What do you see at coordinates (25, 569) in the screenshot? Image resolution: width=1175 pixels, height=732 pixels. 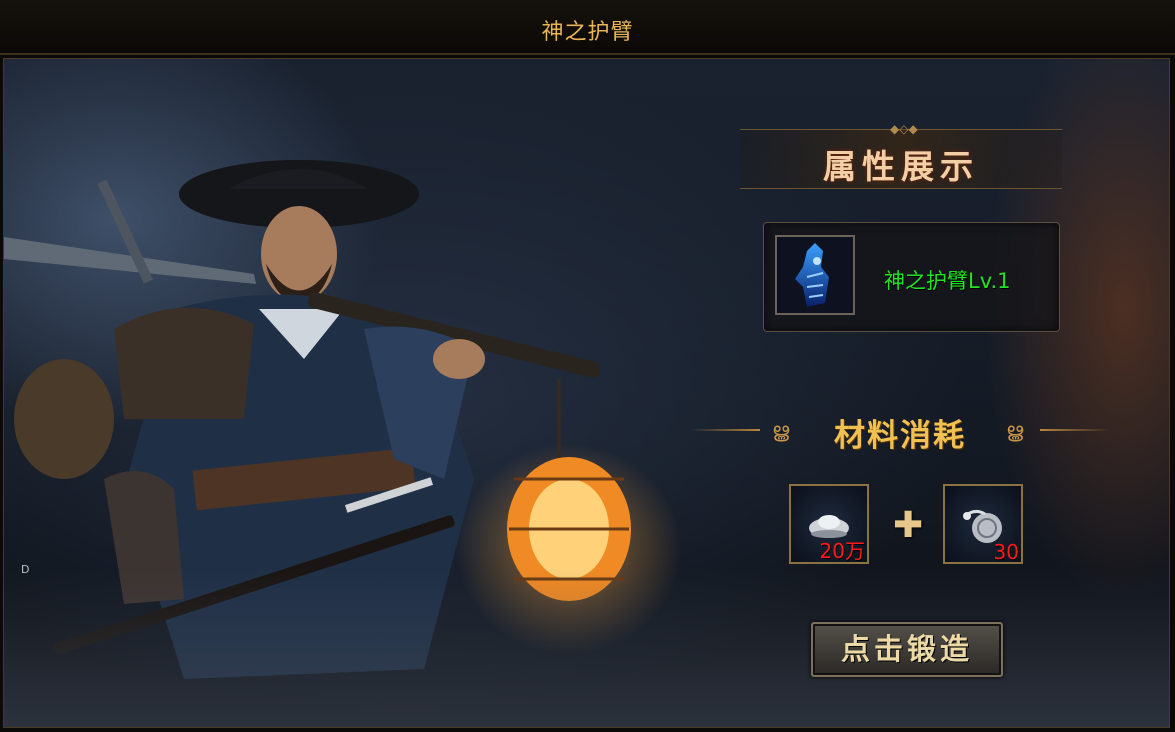 I see `side-marker: D` at bounding box center [25, 569].